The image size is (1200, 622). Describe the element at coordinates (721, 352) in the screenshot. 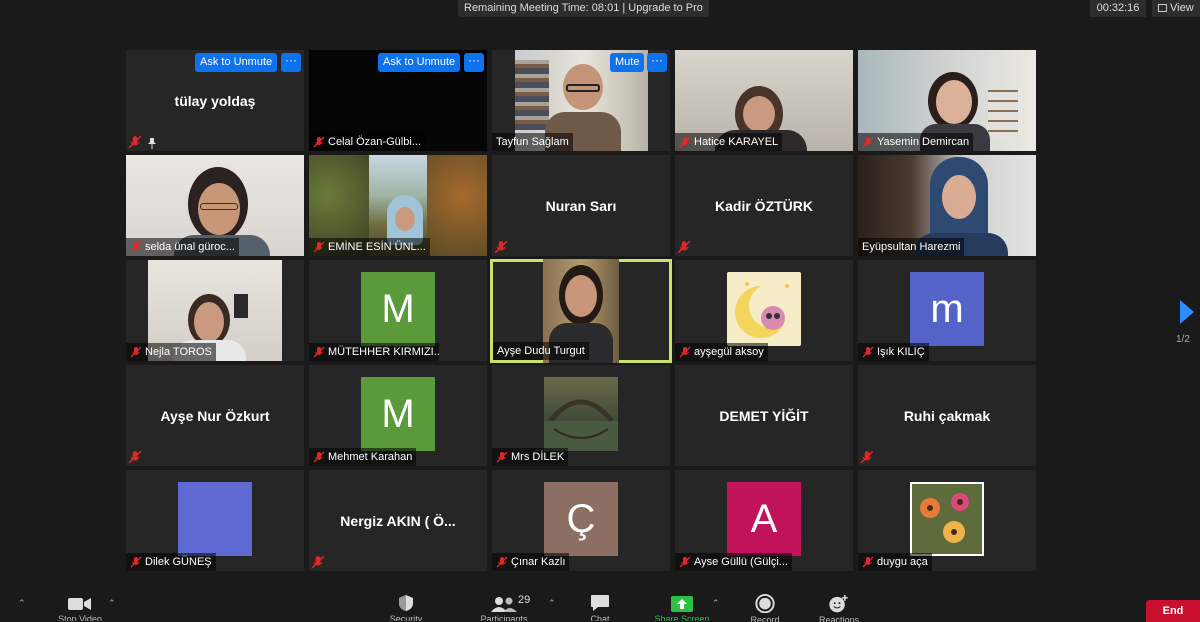

I see `participant-name-label: ayşegül aksoy` at that location.